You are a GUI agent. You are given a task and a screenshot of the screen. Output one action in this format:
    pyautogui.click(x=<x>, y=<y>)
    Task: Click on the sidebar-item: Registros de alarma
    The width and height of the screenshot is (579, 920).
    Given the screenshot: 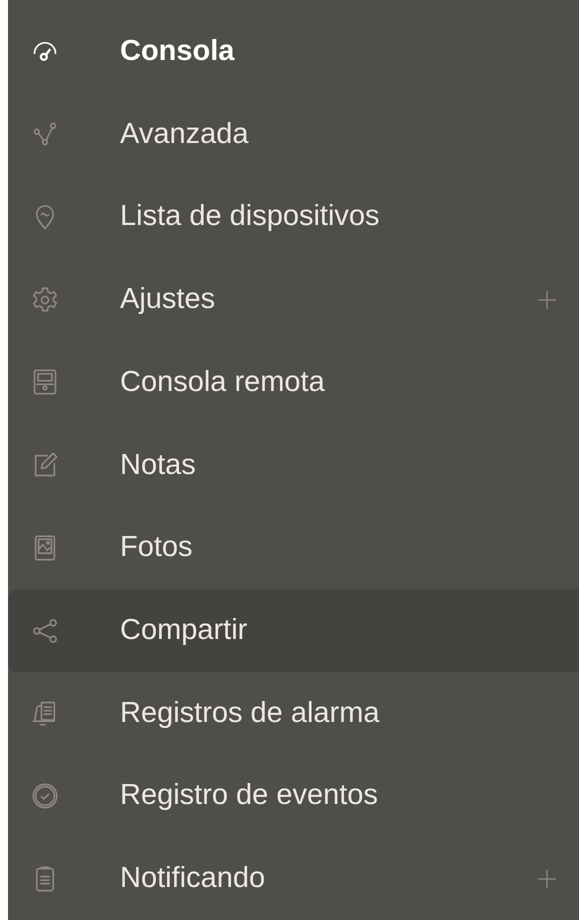 What is the action you would take?
    pyautogui.click(x=293, y=713)
    